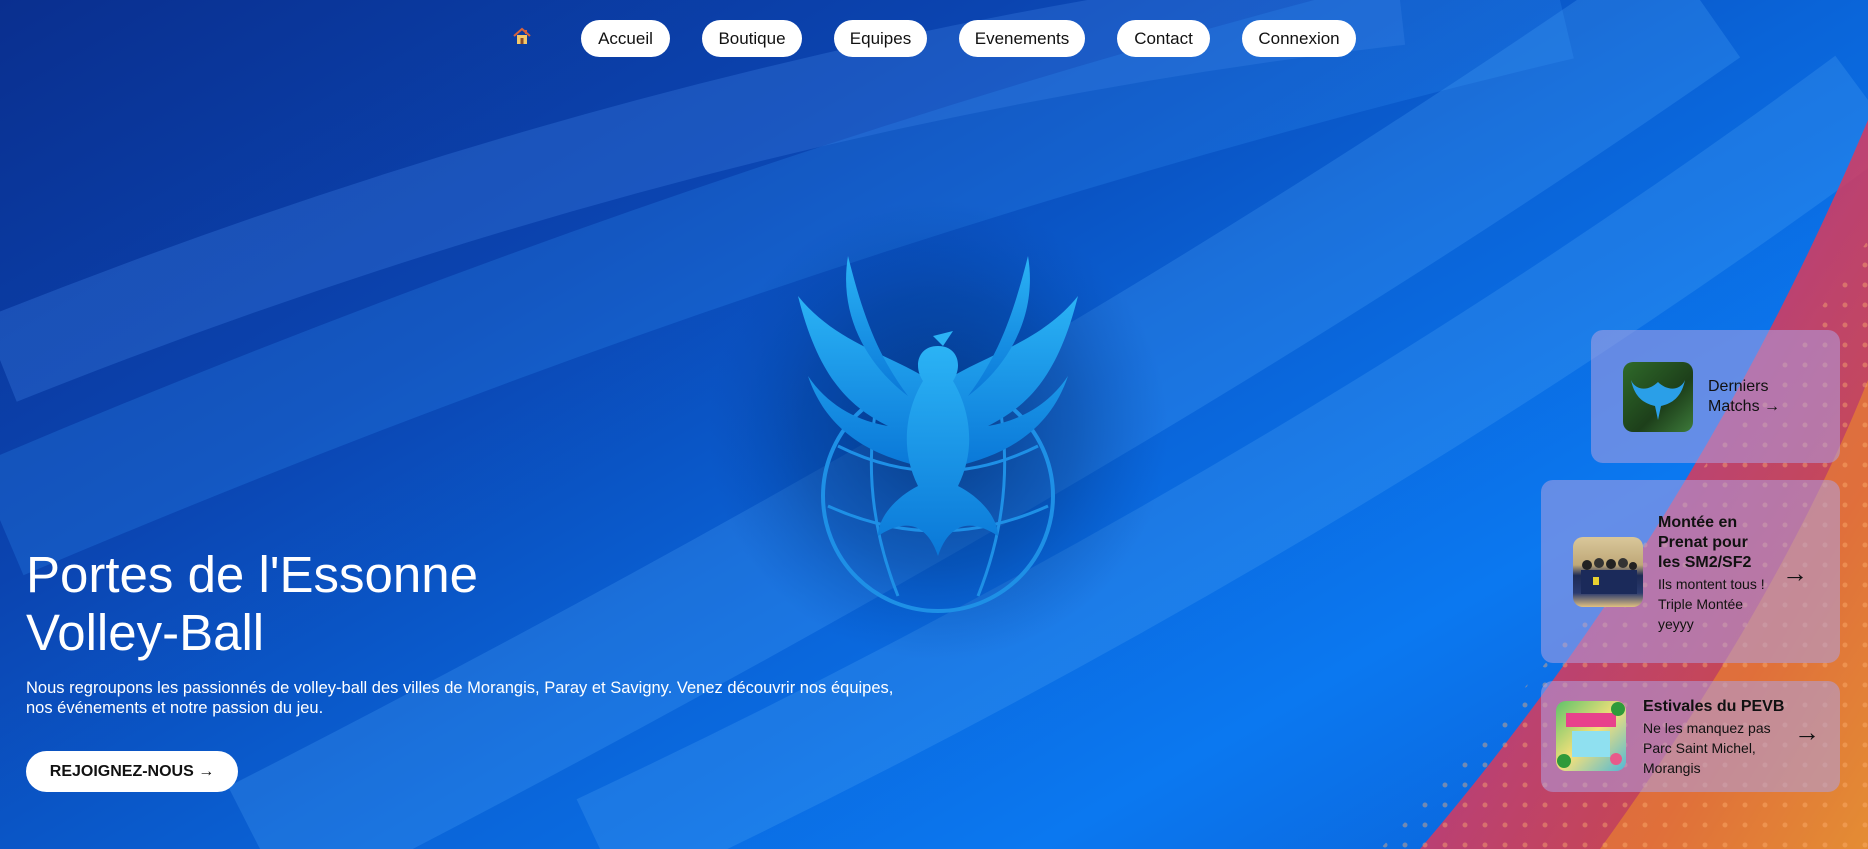  What do you see at coordinates (1672, 768) in the screenshot?
I see `card-text-line: Morangis` at bounding box center [1672, 768].